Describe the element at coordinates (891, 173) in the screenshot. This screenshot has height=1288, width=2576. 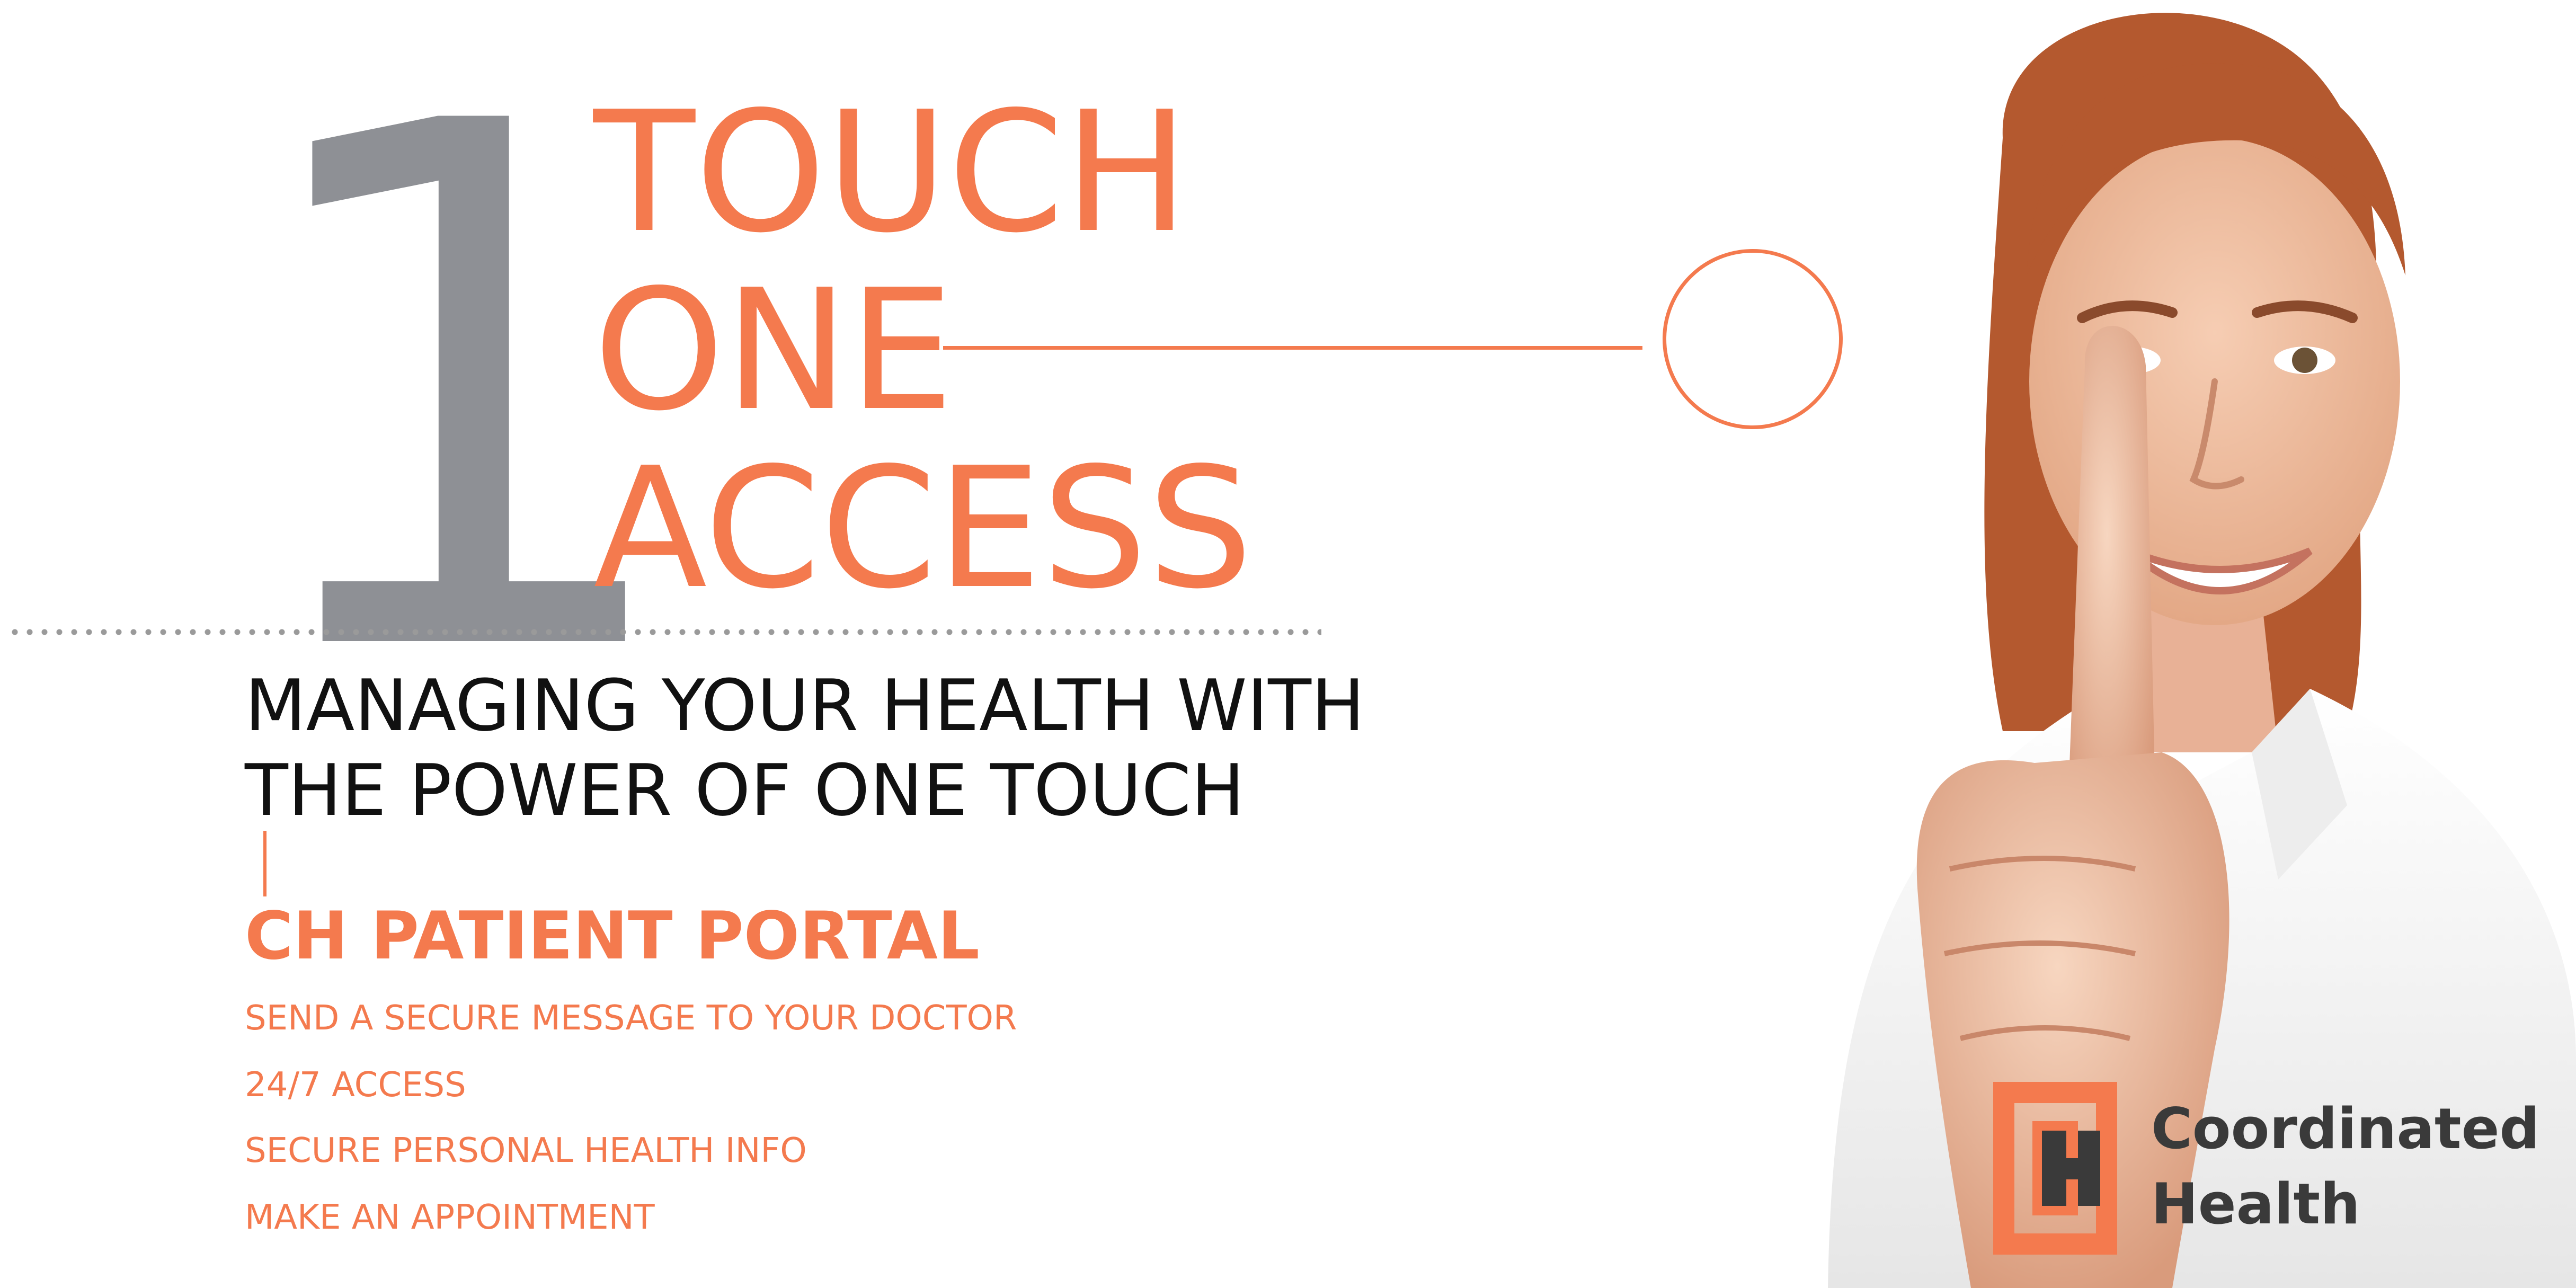
I see `headline-touch: TOUCH` at that location.